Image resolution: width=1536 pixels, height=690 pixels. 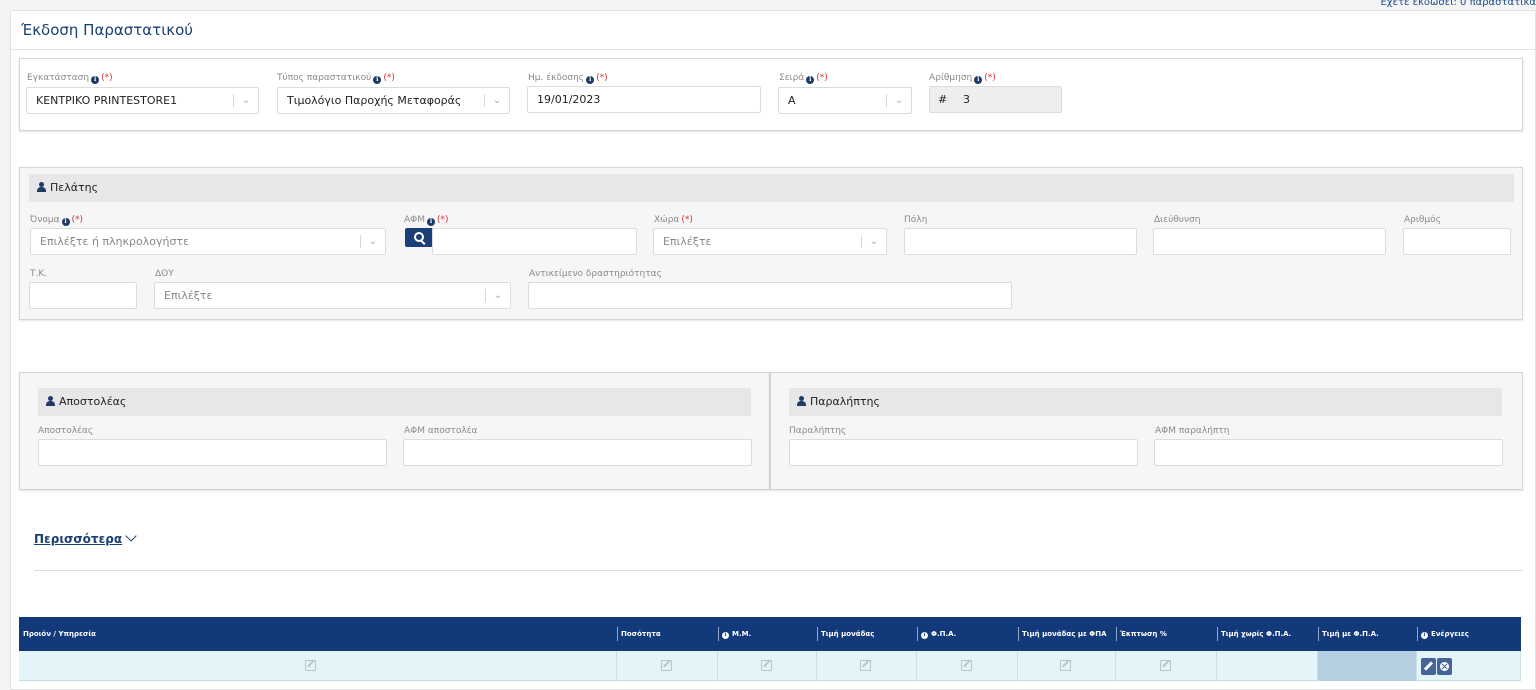 What do you see at coordinates (85, 538) in the screenshot?
I see `more-toggle-link: Περισσότερα` at bounding box center [85, 538].